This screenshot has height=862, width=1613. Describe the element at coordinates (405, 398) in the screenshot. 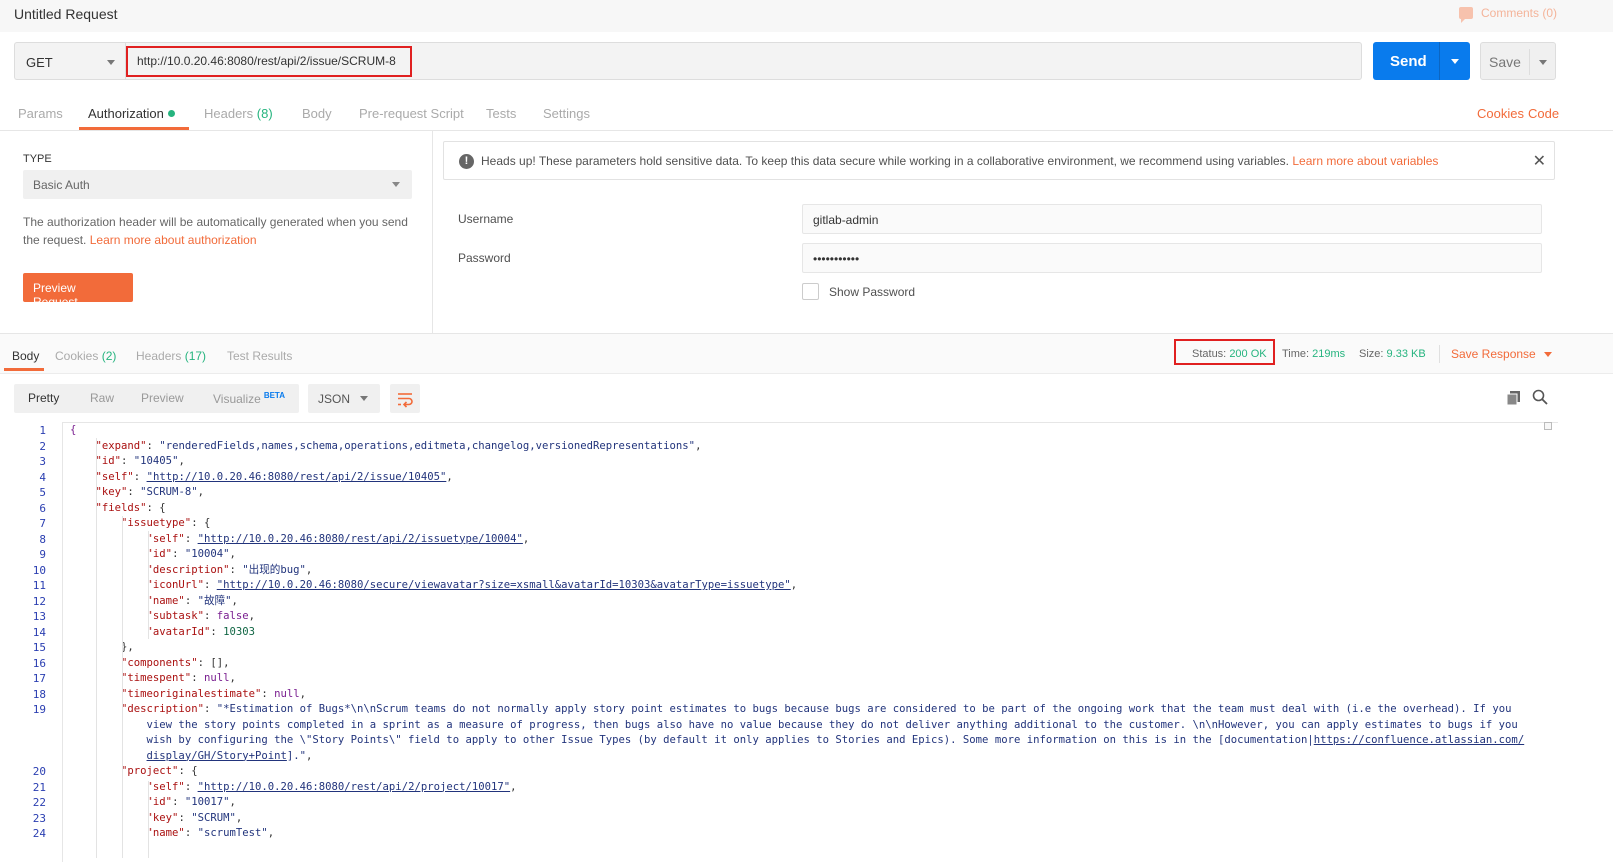

I see `wrap-lines-button` at that location.